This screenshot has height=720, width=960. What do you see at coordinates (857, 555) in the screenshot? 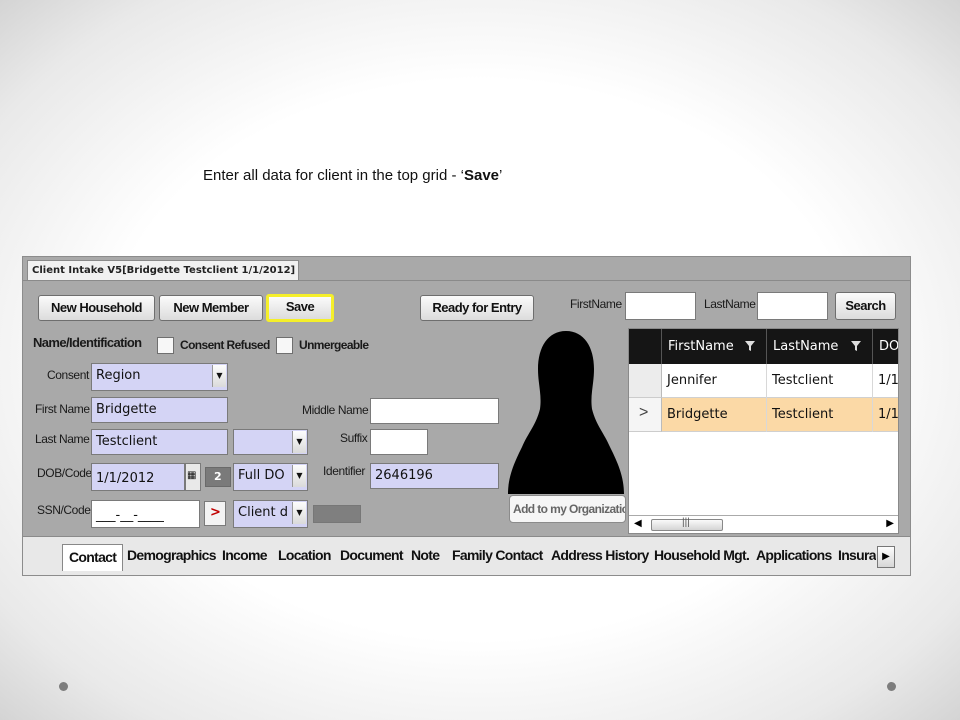
I see `tab-insurance: Insura` at bounding box center [857, 555].